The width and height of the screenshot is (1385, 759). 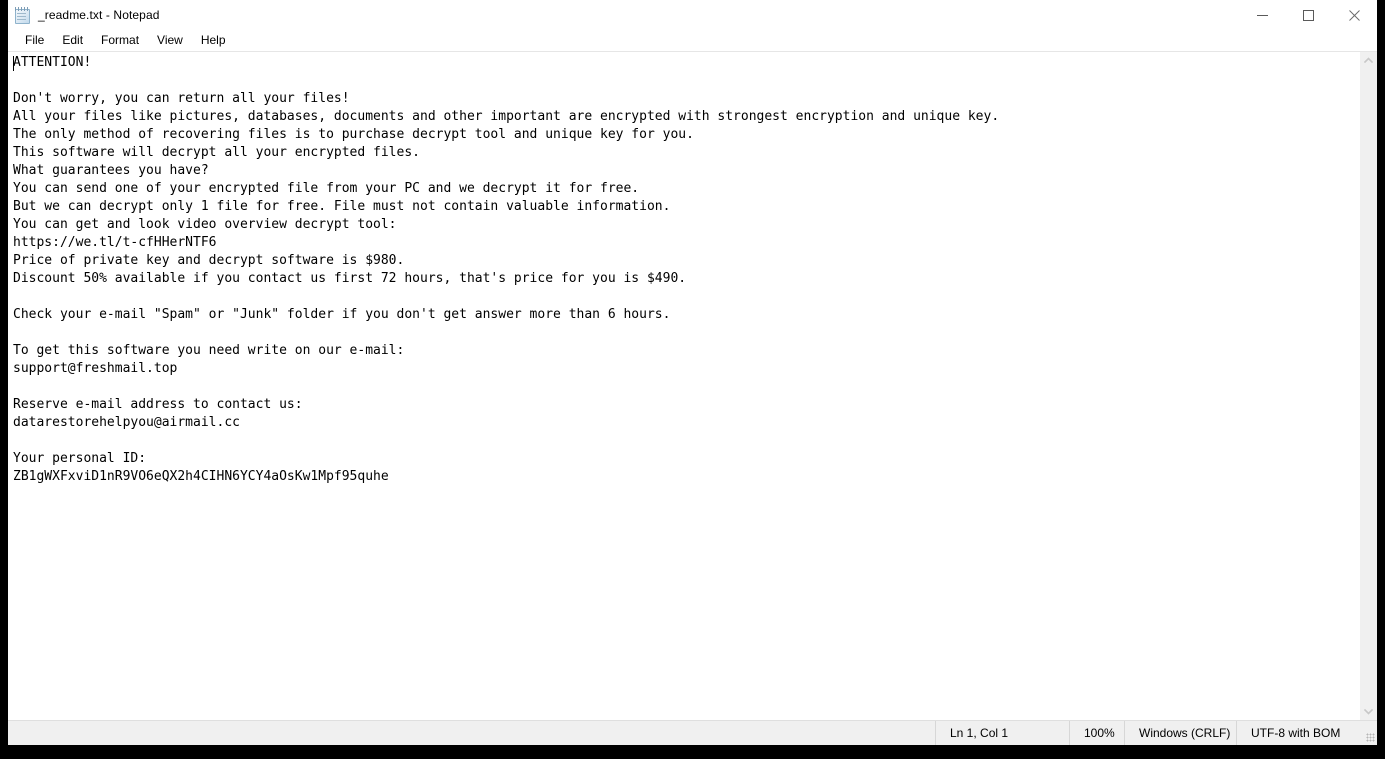 I want to click on scroll-up-button, so click(x=1368, y=60).